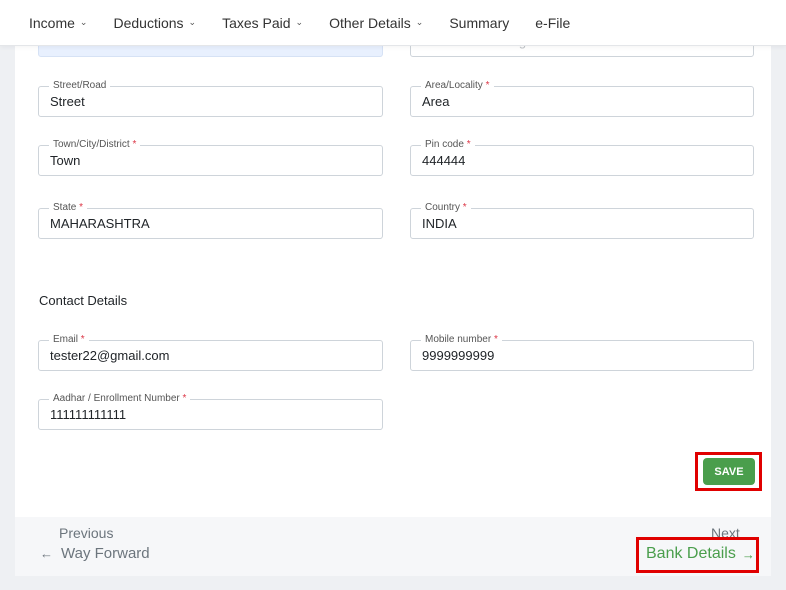 This screenshot has height=590, width=786. I want to click on next-link-text: Bank Details, so click(691, 553).